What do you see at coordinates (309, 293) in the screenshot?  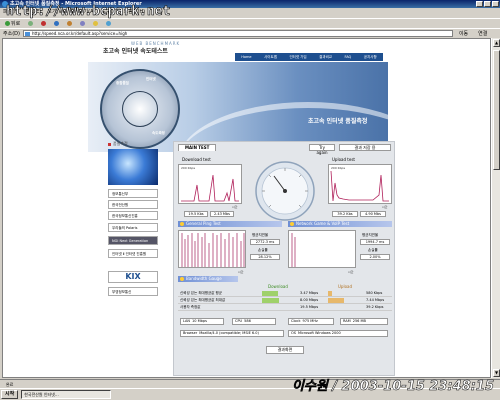 I see `dl-value: 3.47 Mbps` at bounding box center [309, 293].